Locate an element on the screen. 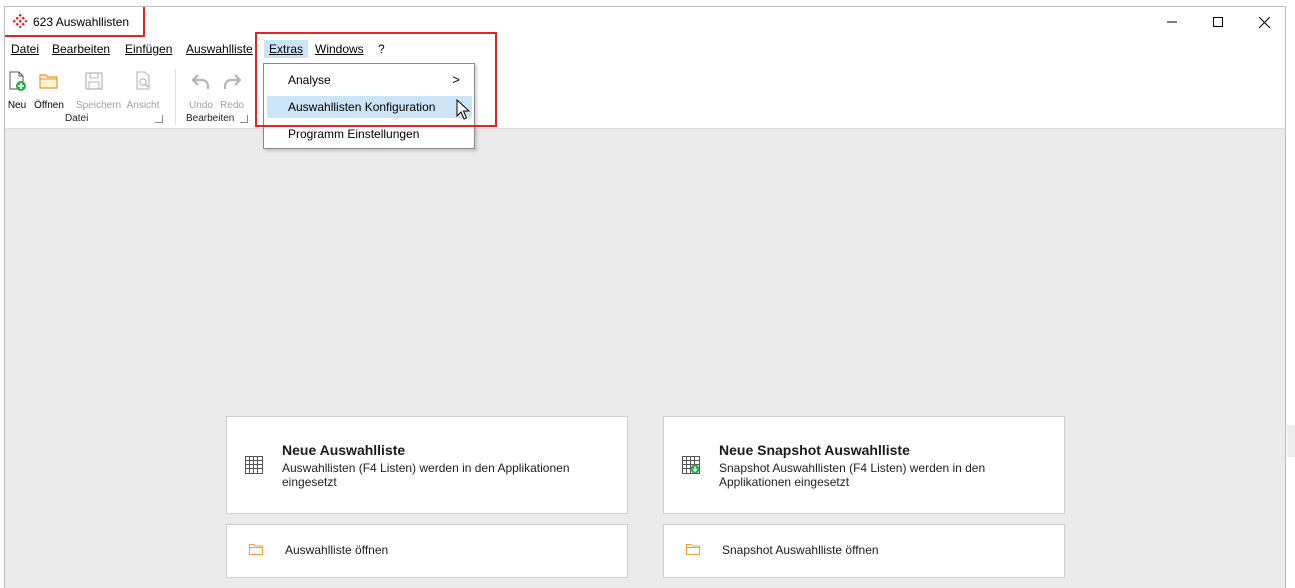 Image resolution: width=1295 pixels, height=588 pixels. menu-item-analyse: Analyse > is located at coordinates (369, 80).